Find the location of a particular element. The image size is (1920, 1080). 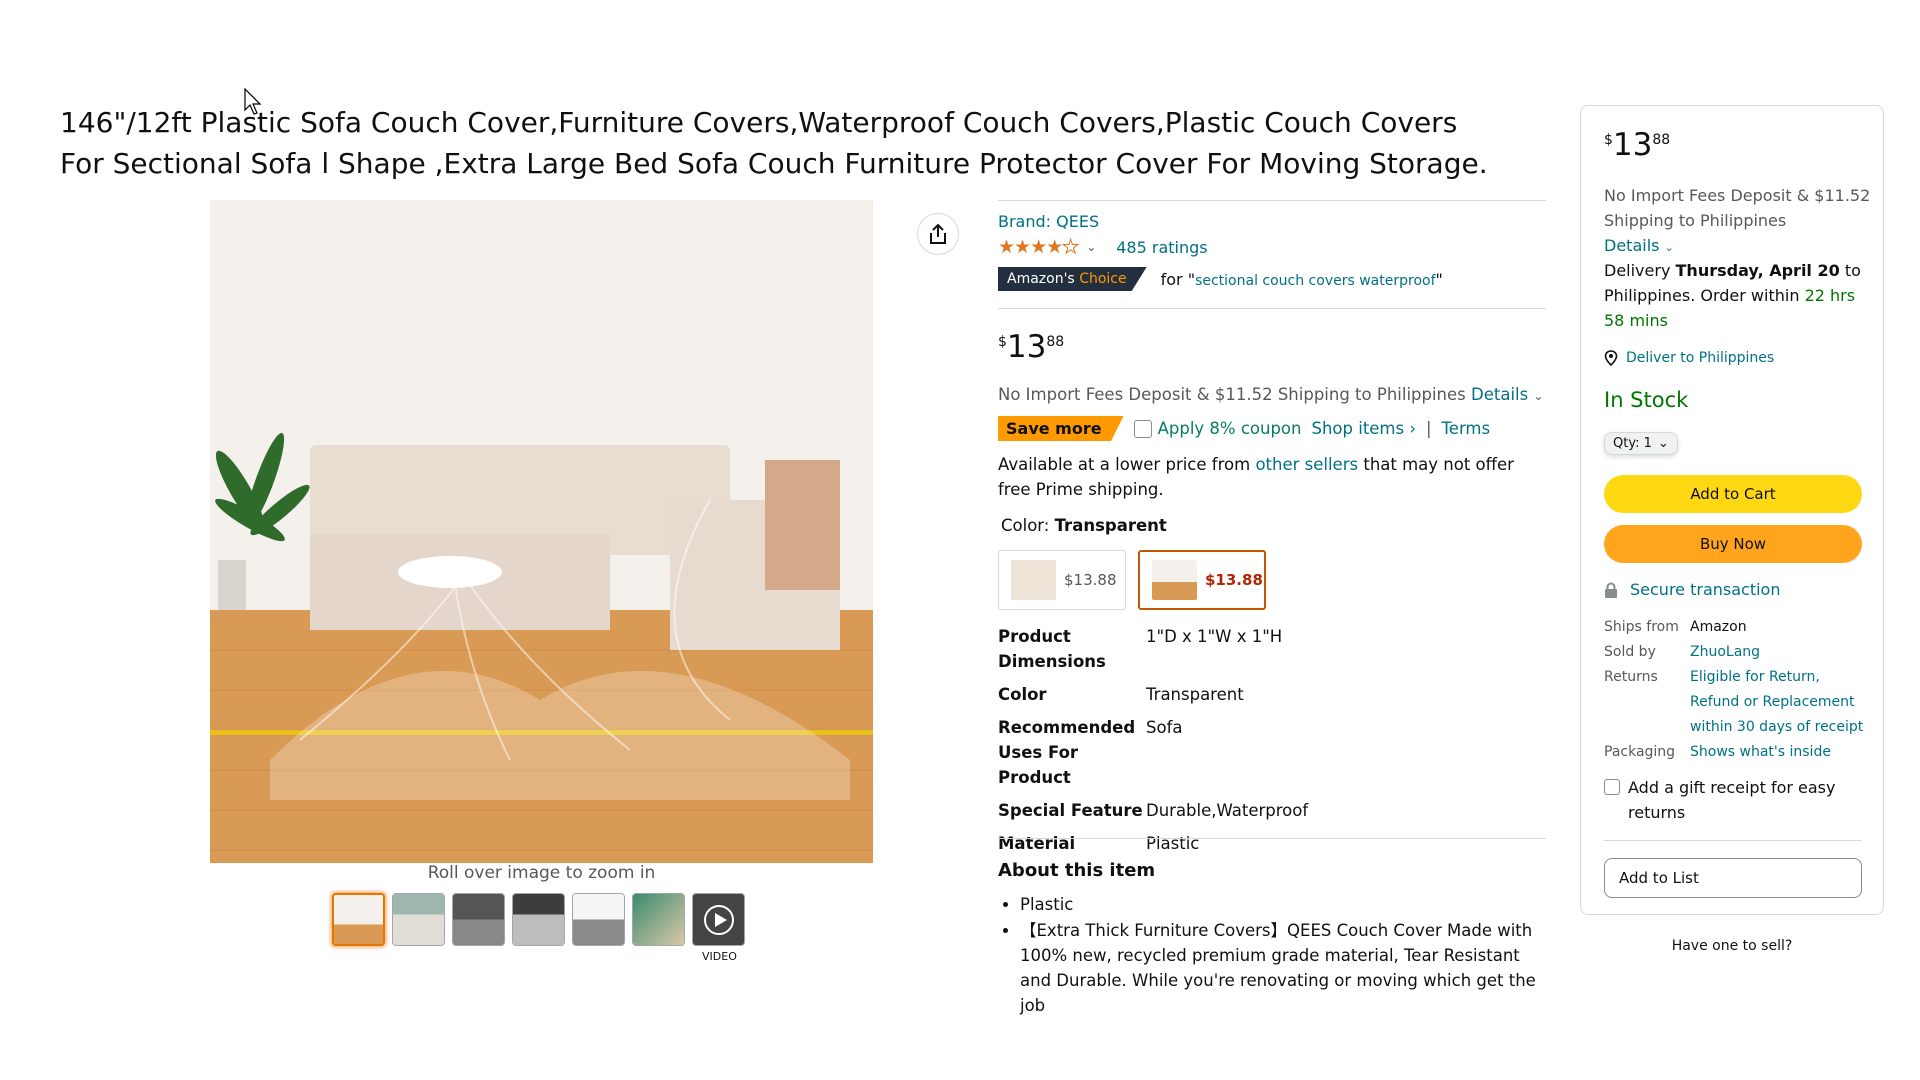

spec-key: Recommended Uses For Product is located at coordinates (1067, 752).